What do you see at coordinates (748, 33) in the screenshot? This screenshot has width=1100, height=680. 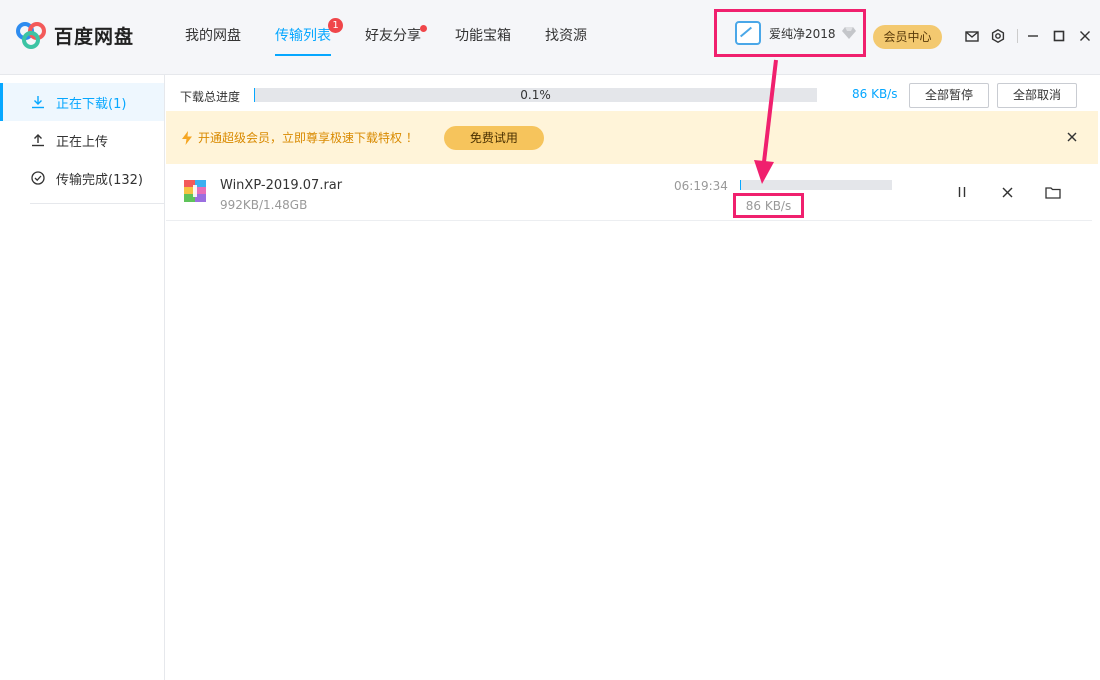 I see `avatar` at bounding box center [748, 33].